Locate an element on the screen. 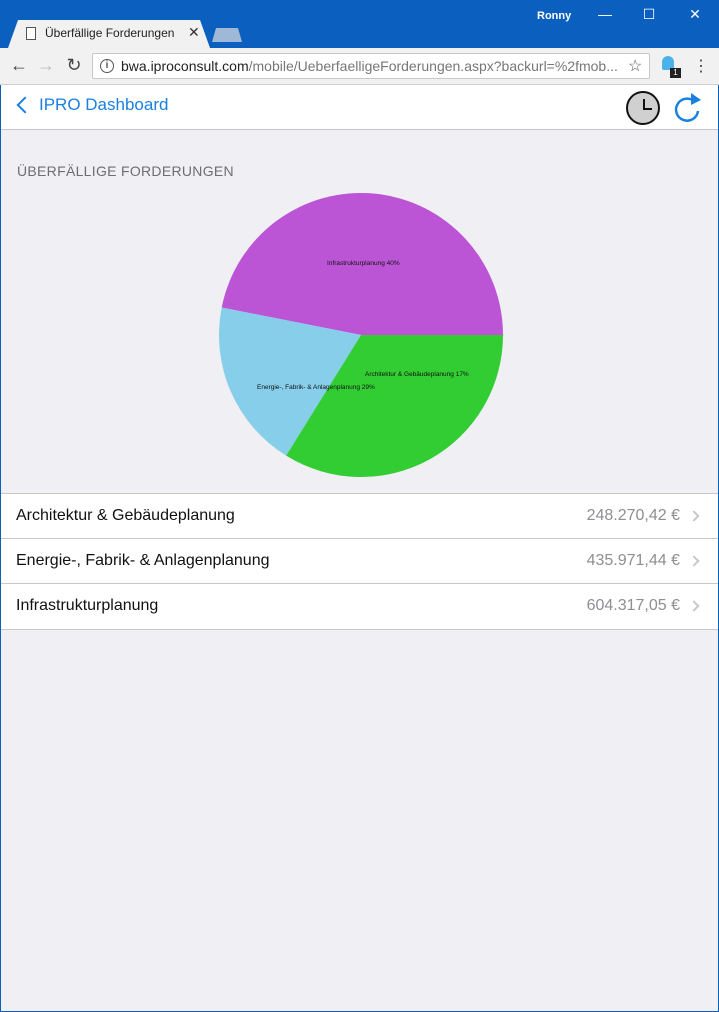 The height and width of the screenshot is (1012, 719). extension-badge: 1 is located at coordinates (675, 73).